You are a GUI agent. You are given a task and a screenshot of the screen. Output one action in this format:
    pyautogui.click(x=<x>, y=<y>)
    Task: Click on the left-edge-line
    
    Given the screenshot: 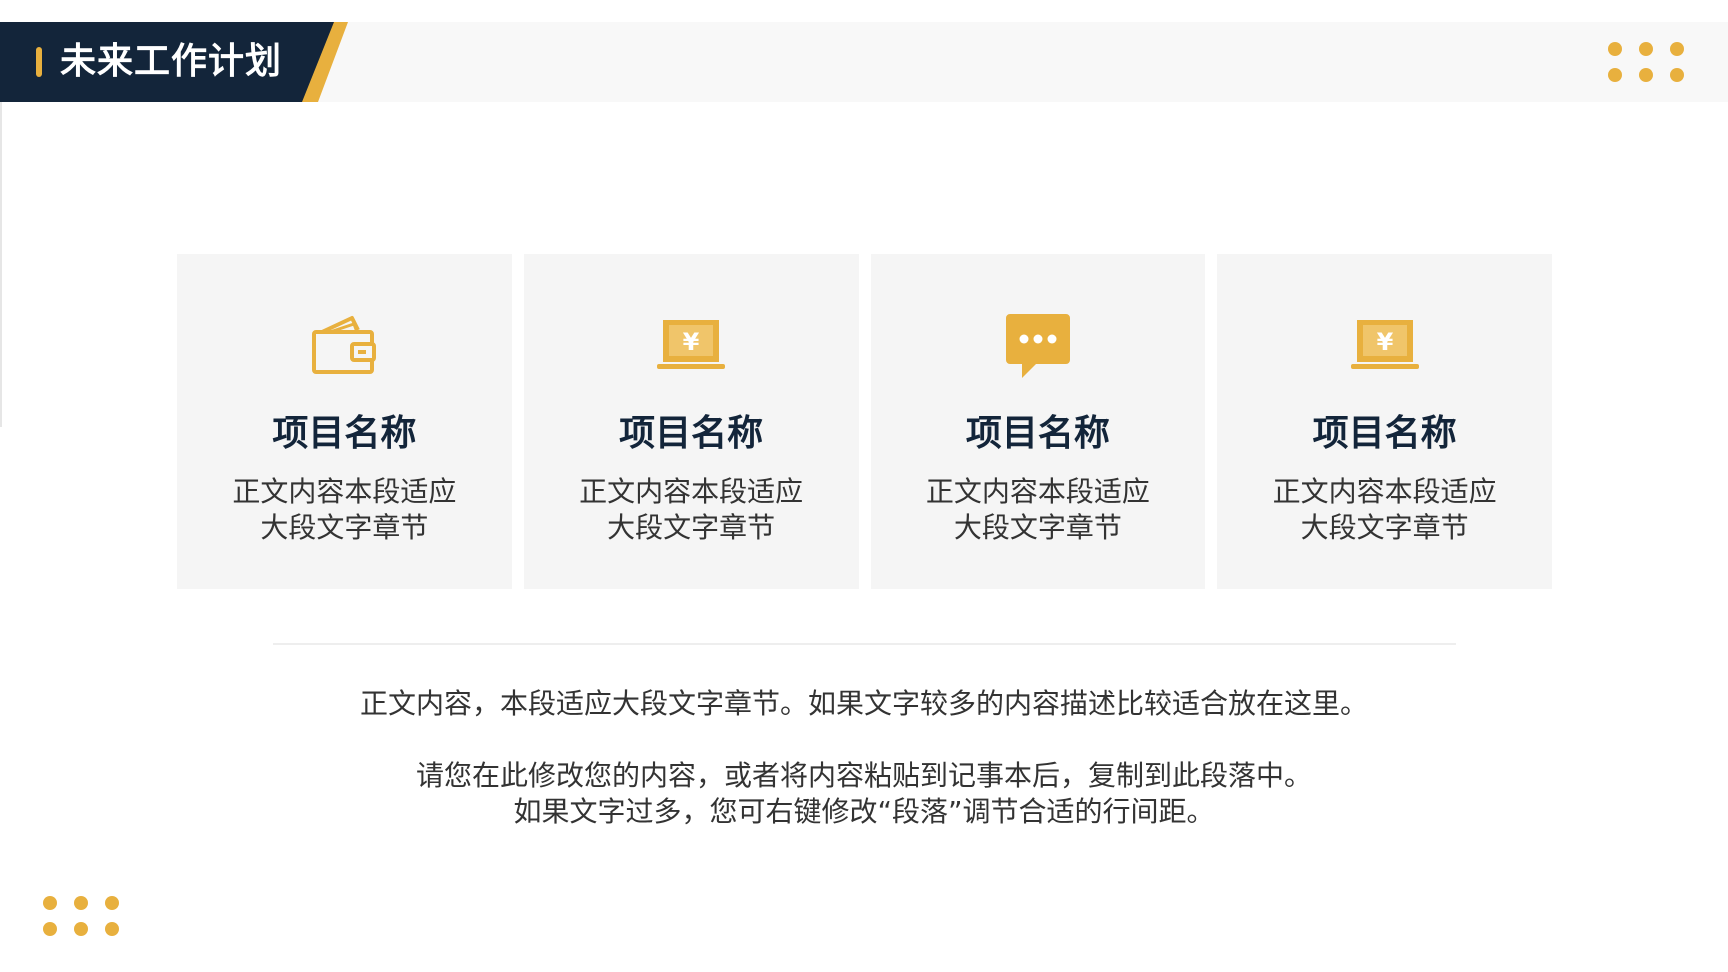 What is the action you would take?
    pyautogui.click(x=1, y=264)
    